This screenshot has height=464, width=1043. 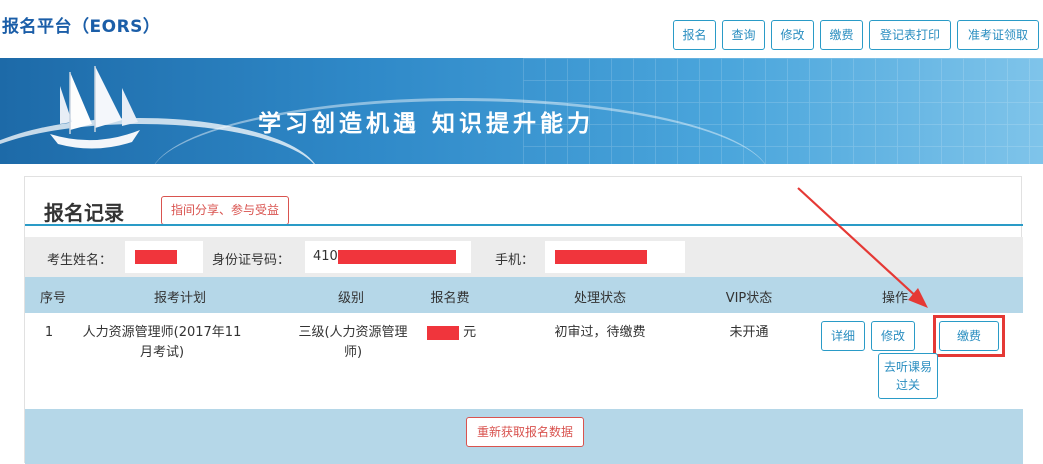 I want to click on redacted-fee, so click(x=443, y=332).